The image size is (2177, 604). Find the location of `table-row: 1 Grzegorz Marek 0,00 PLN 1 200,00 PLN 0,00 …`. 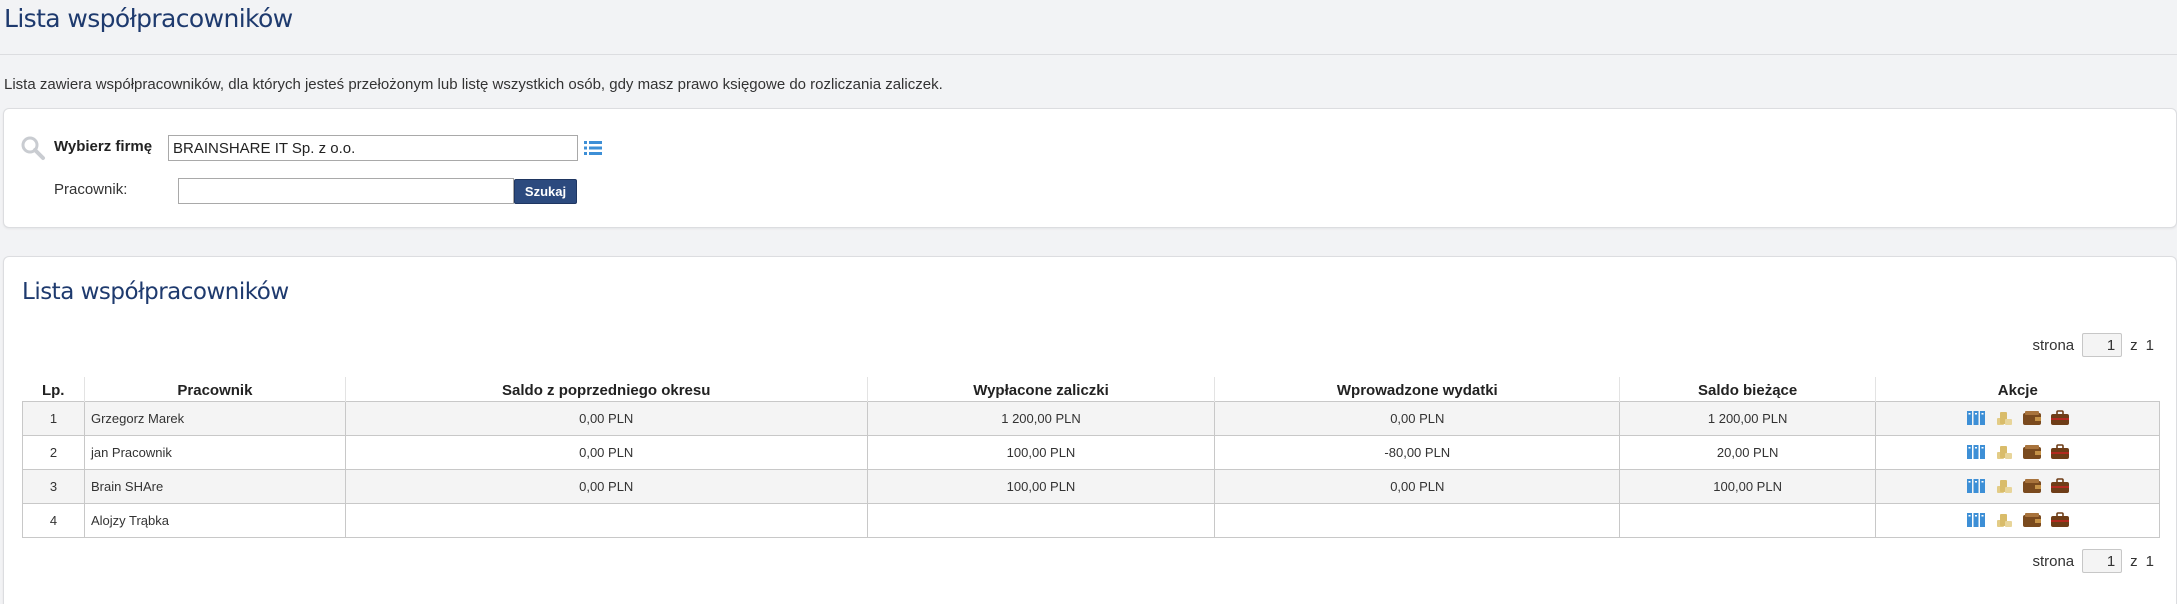

table-row: 1 Grzegorz Marek 0,00 PLN 1 200,00 PLN 0,00 … is located at coordinates (1091, 418).